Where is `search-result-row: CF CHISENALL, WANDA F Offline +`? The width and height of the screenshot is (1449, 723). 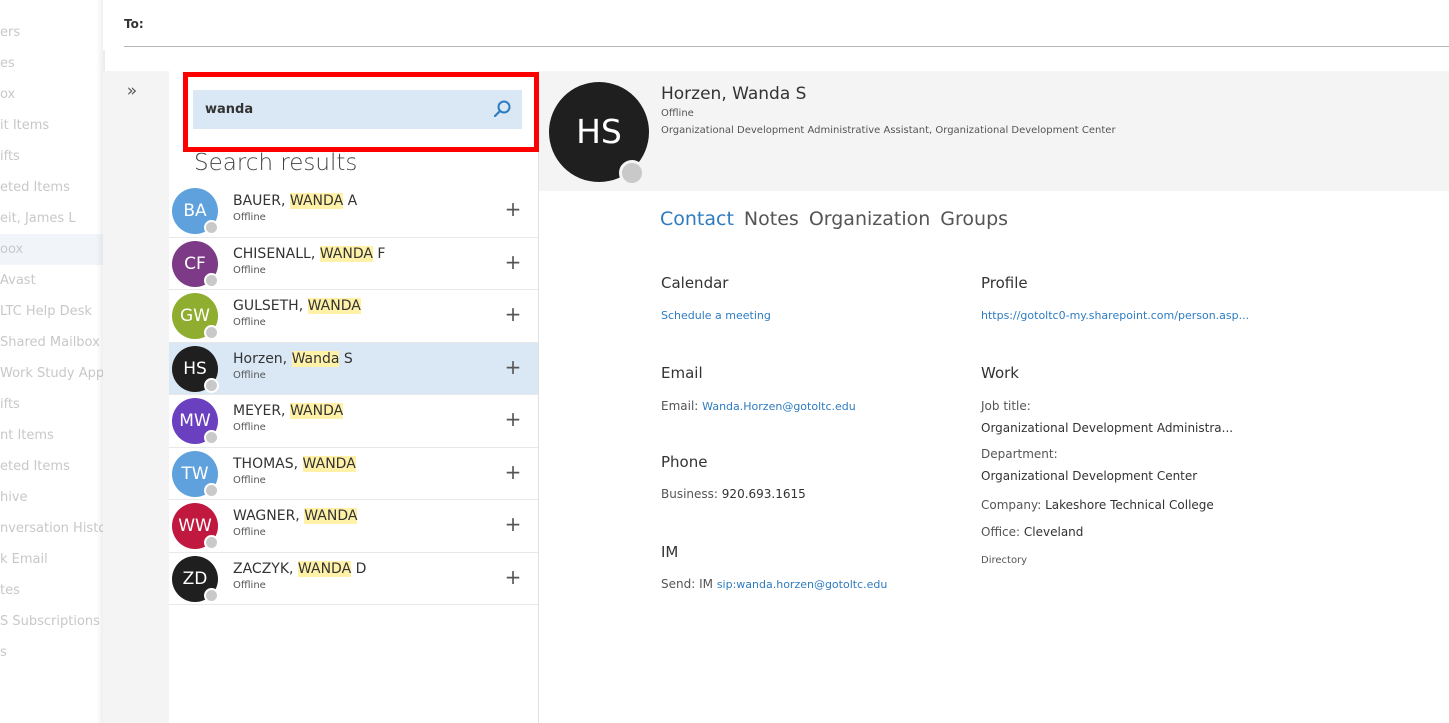 search-result-row: CF CHISENALL, WANDA F Offline + is located at coordinates (353, 264).